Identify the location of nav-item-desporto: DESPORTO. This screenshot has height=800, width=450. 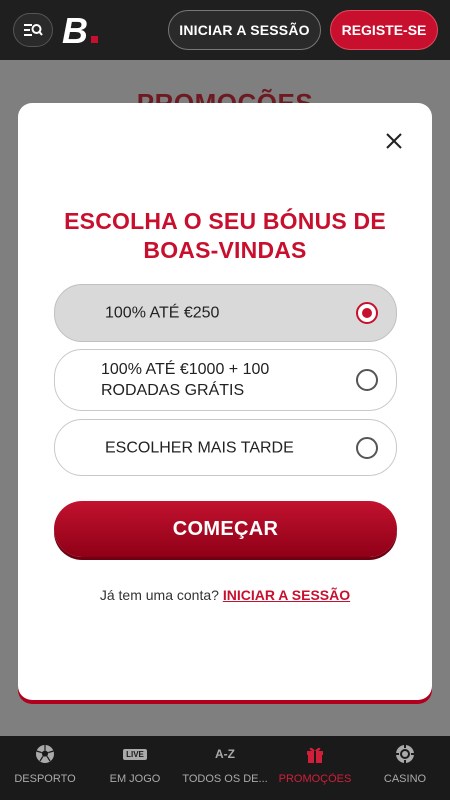
(45, 768).